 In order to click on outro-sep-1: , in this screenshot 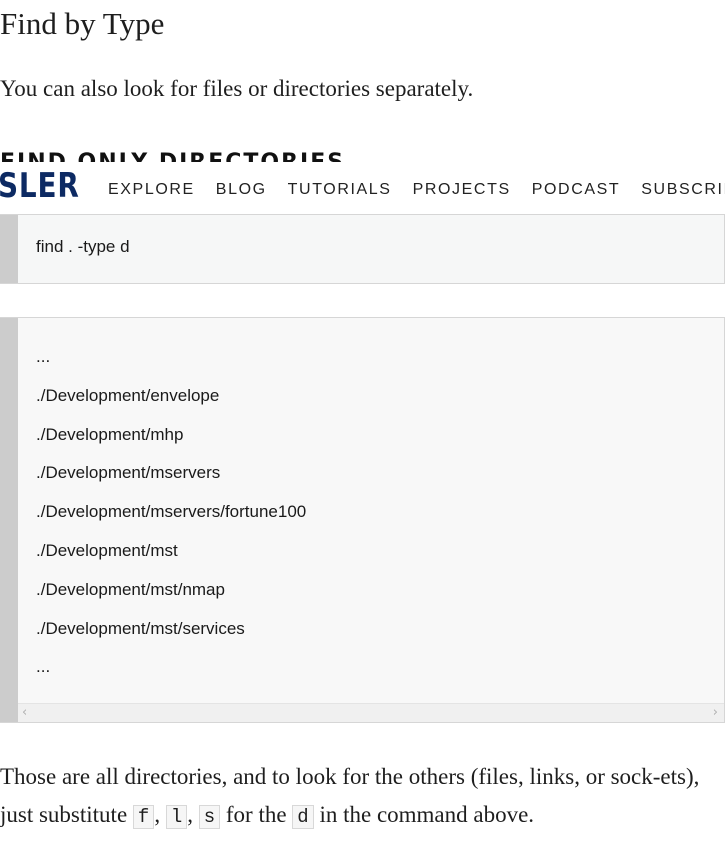, I will do `click(160, 814)`.